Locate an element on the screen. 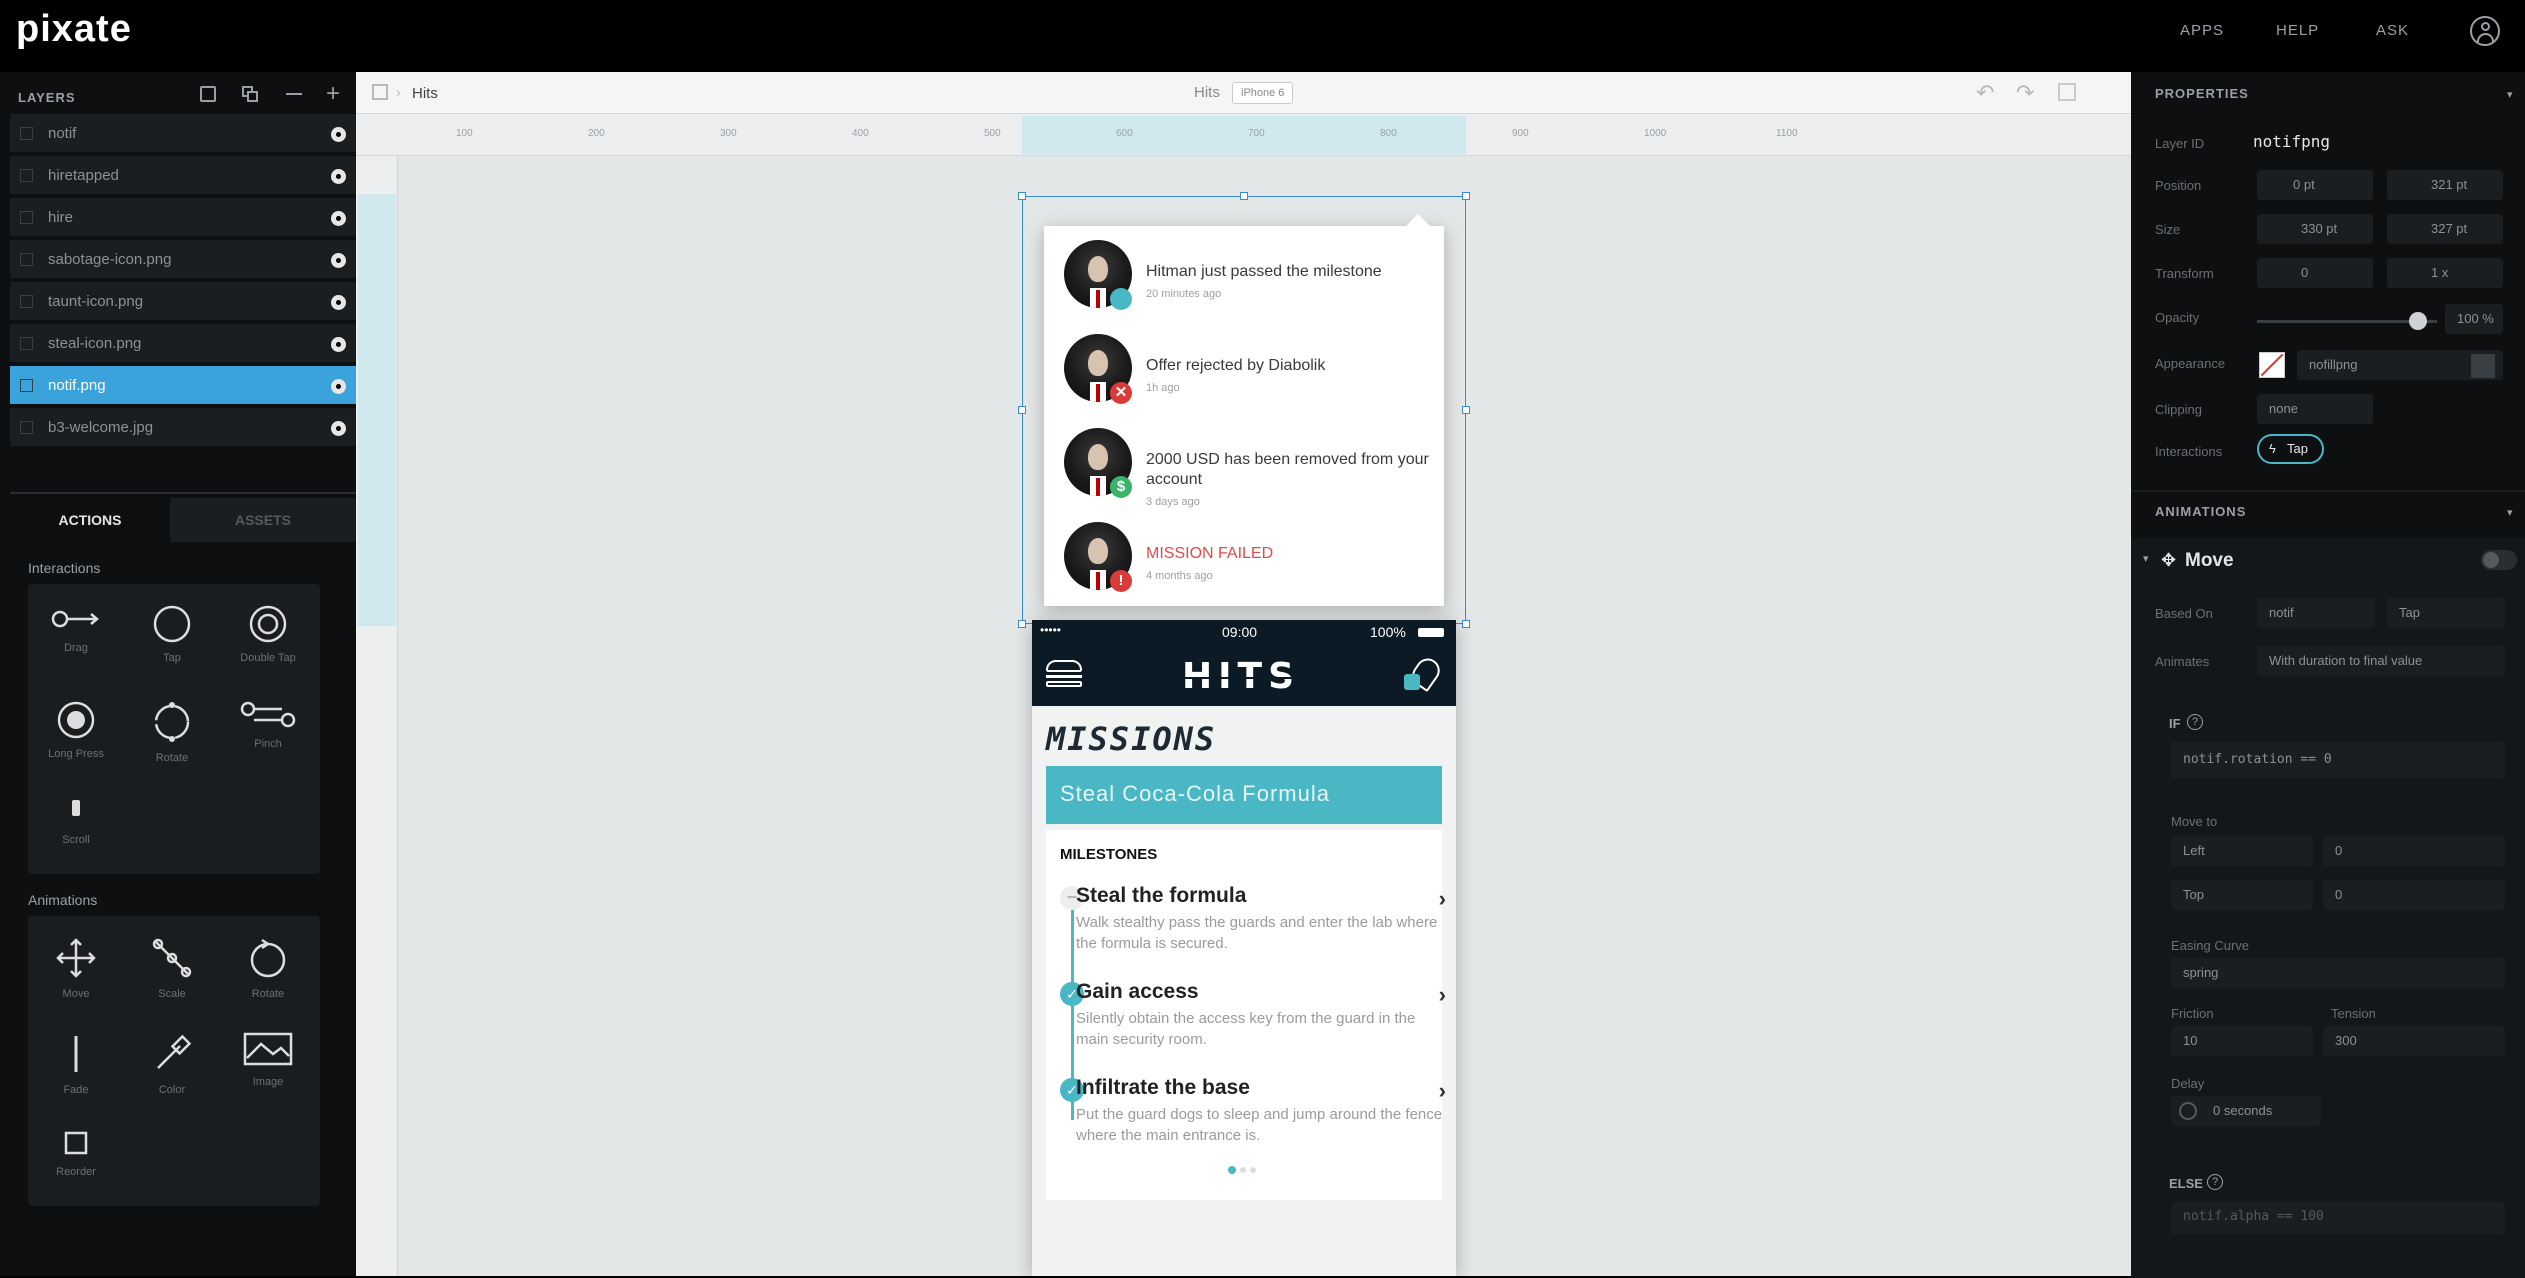 Image resolution: width=2525 pixels, height=1278 pixels. tab-assets: ASSETS is located at coordinates (263, 520).